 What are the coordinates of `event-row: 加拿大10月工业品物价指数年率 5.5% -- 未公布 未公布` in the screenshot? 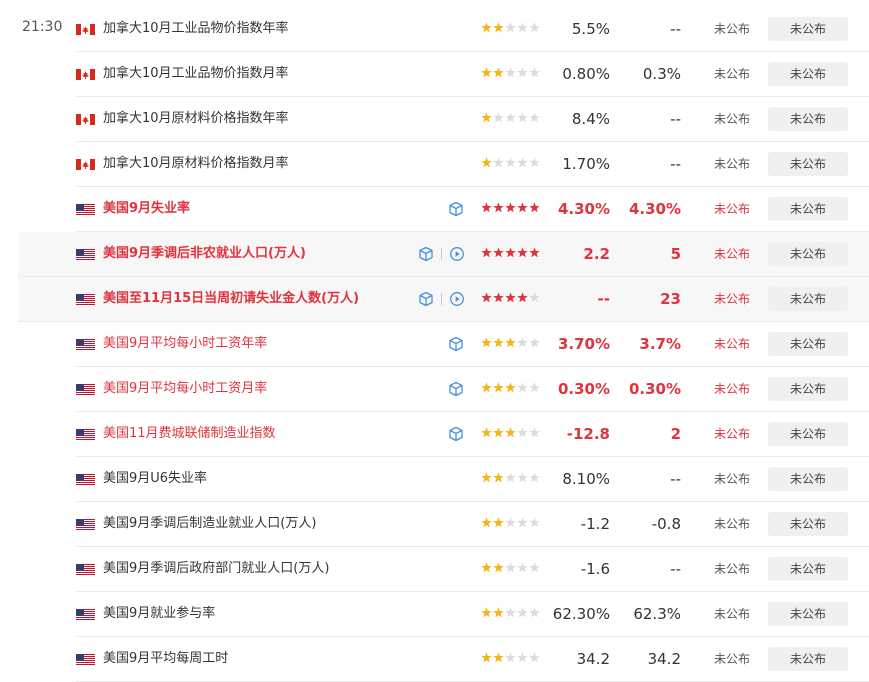 It's located at (472, 29).